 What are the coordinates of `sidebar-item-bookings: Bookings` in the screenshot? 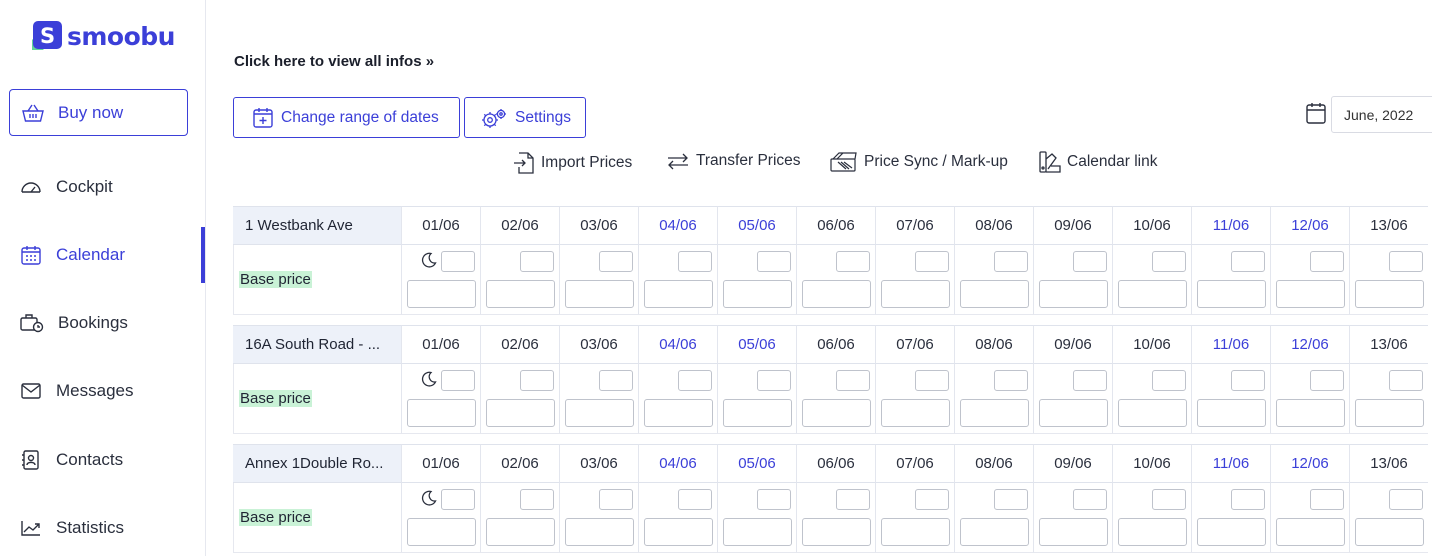 It's located at (102, 323).